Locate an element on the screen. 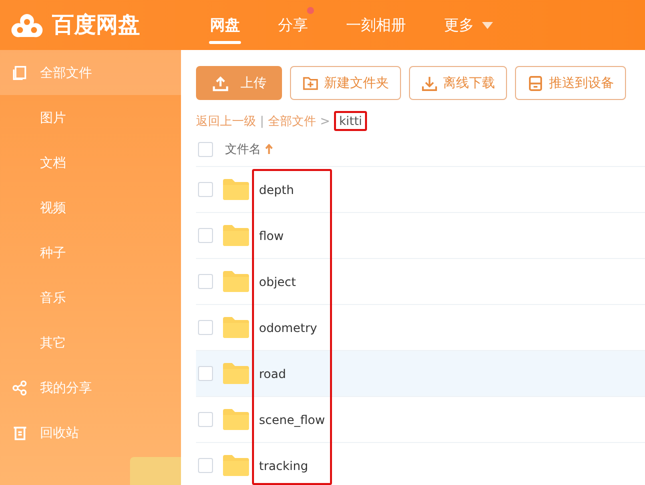 Image resolution: width=645 pixels, height=485 pixels. sidebar-item: 音乐 is located at coordinates (90, 297).